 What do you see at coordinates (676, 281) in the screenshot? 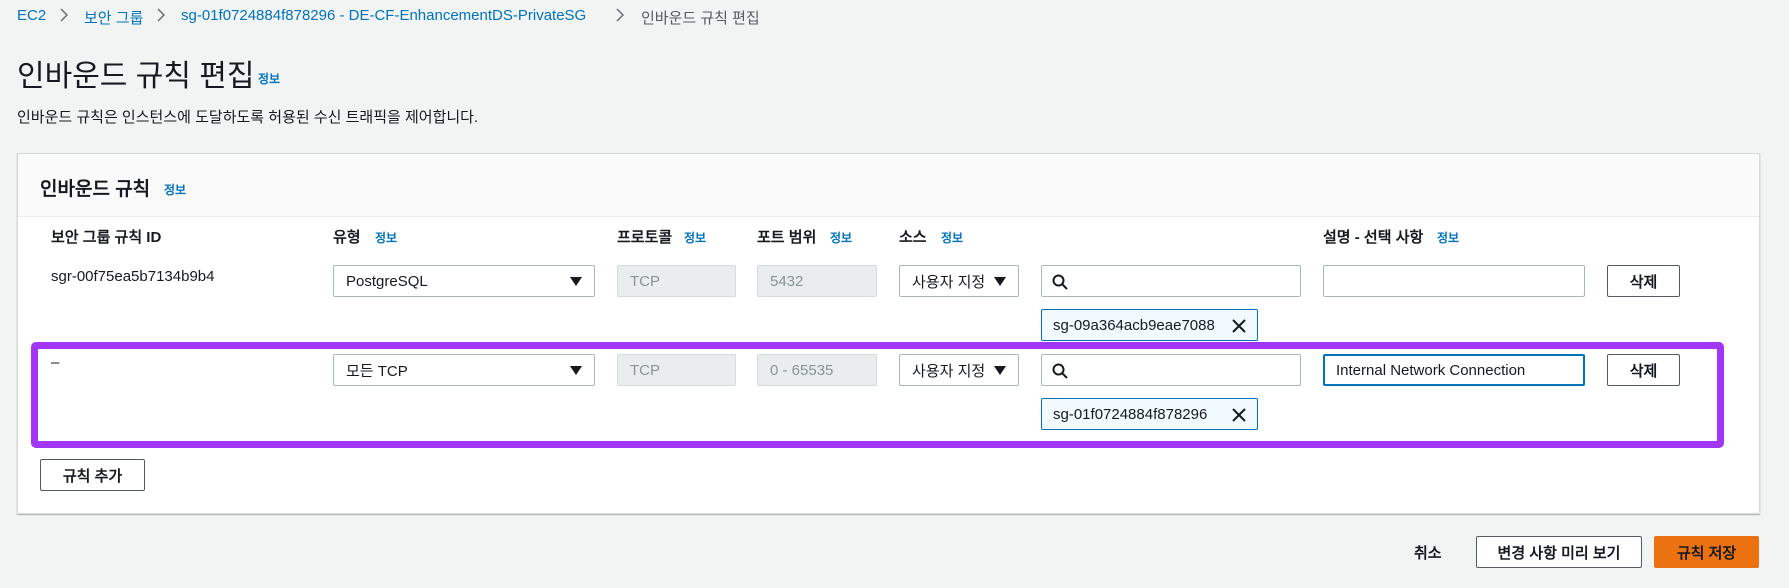
I see `protocol-field: TCP` at bounding box center [676, 281].